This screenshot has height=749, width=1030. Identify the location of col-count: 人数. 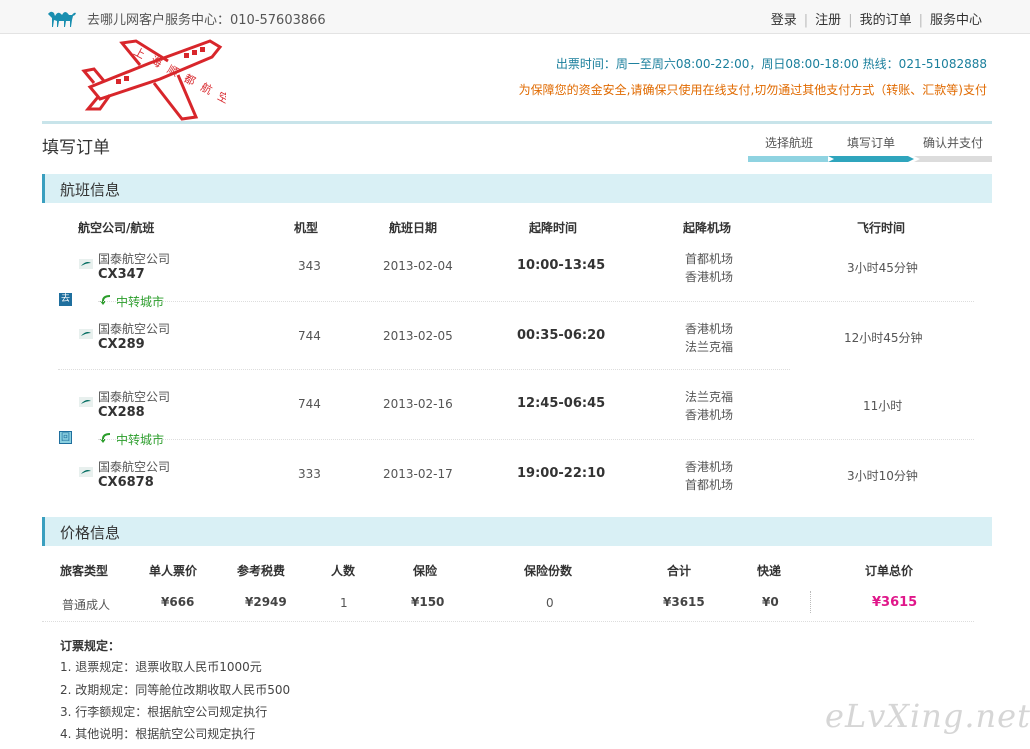
(343, 571).